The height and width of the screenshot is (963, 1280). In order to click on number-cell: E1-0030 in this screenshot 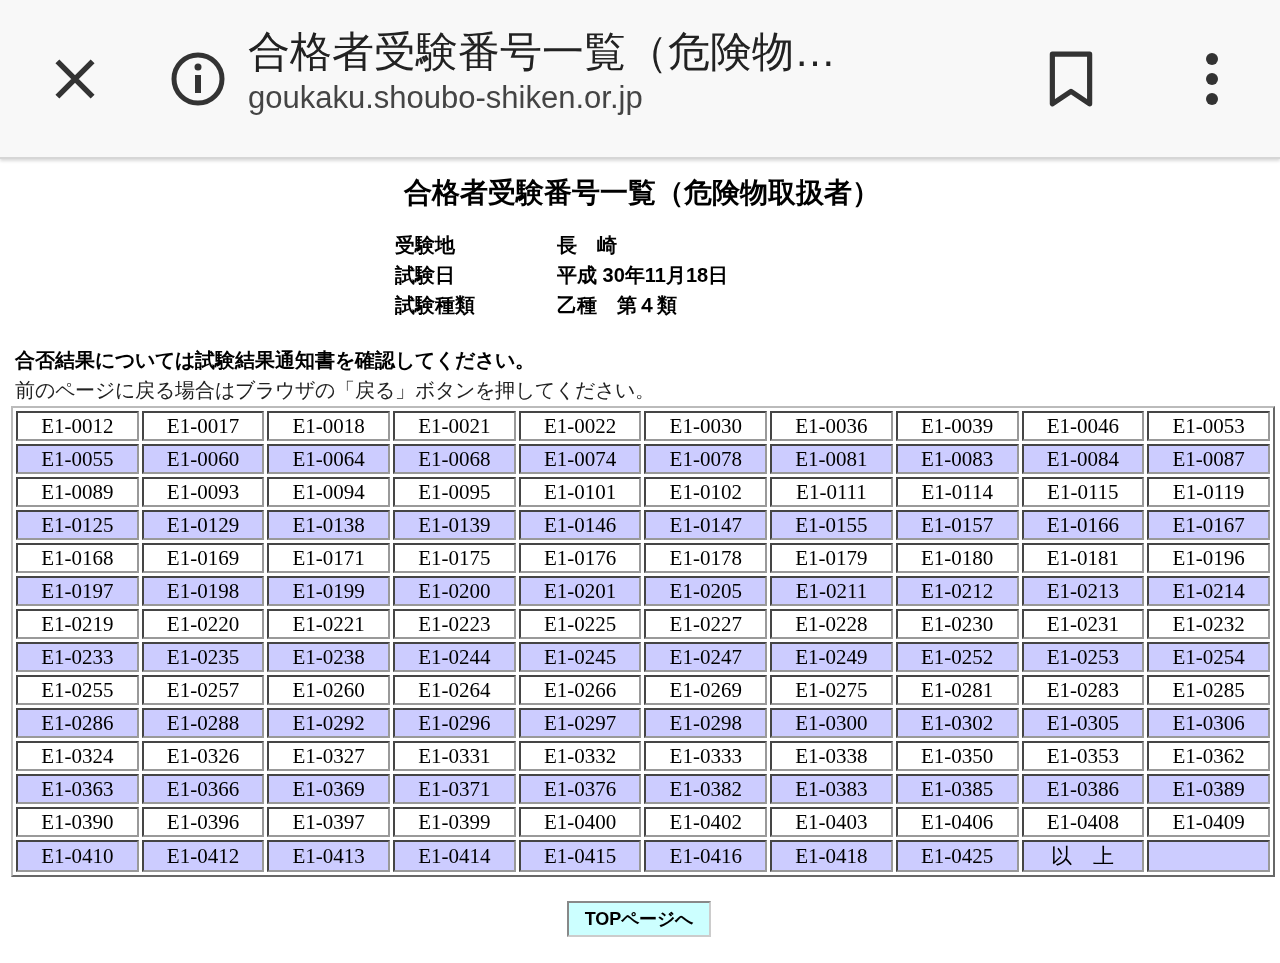, I will do `click(706, 426)`.